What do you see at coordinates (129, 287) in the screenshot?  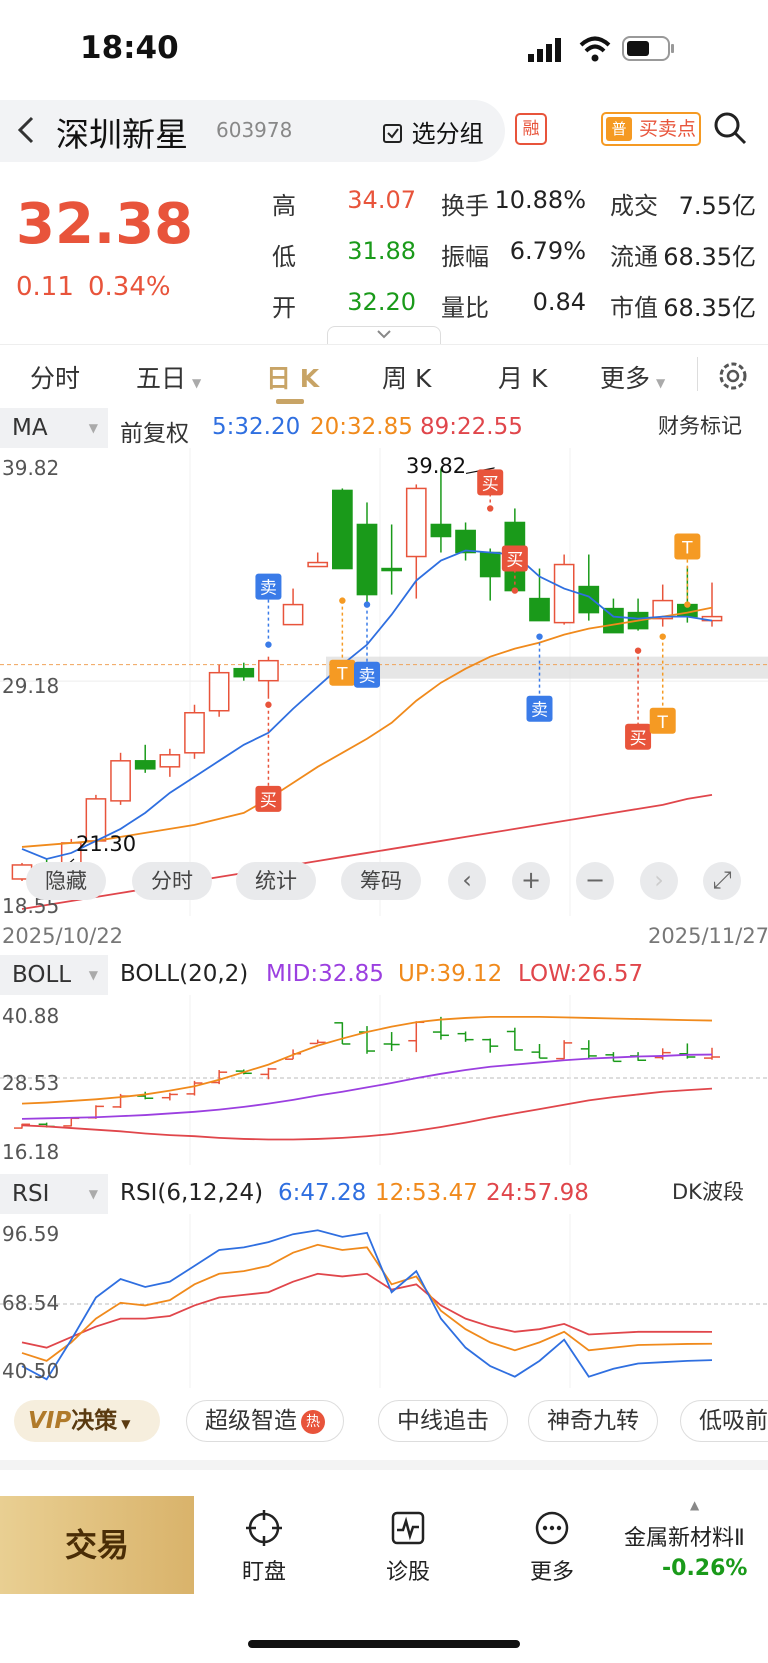 I see `price-change-pct: 0.34%` at bounding box center [129, 287].